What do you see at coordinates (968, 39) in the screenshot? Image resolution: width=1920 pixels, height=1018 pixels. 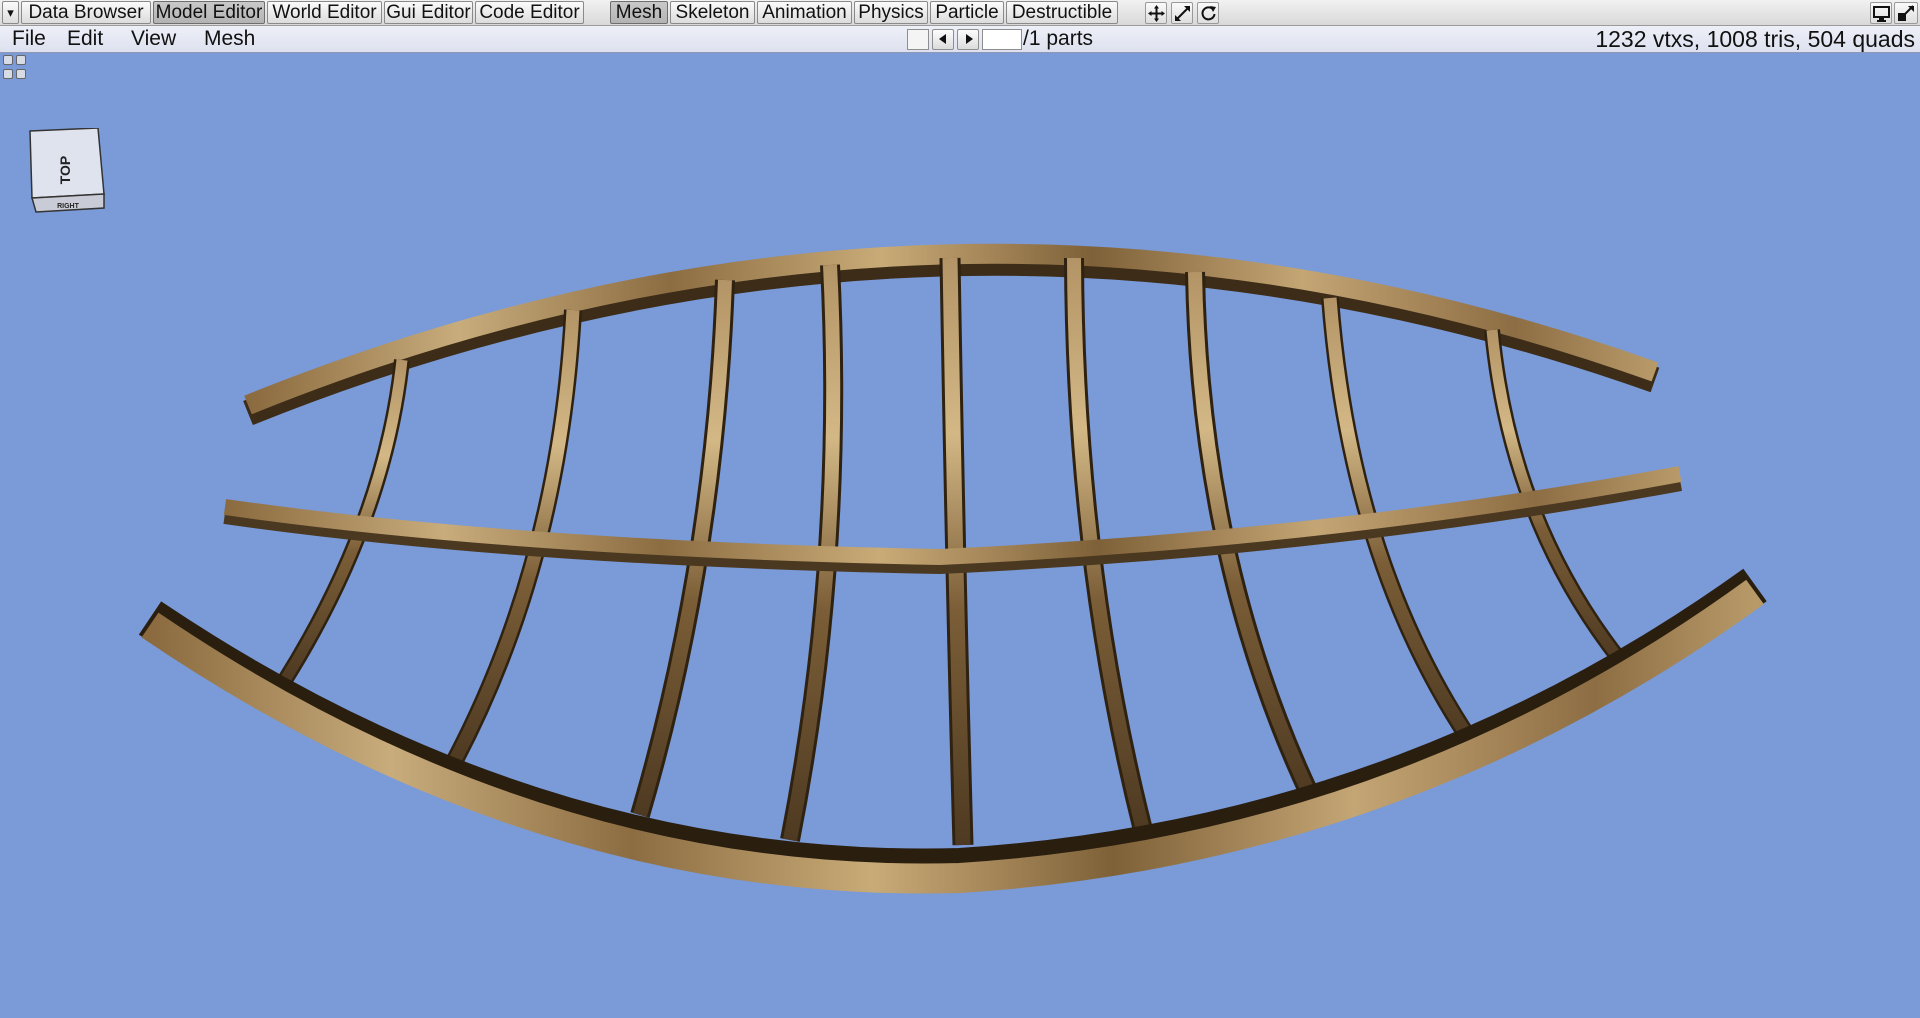 I see `next-part-button` at bounding box center [968, 39].